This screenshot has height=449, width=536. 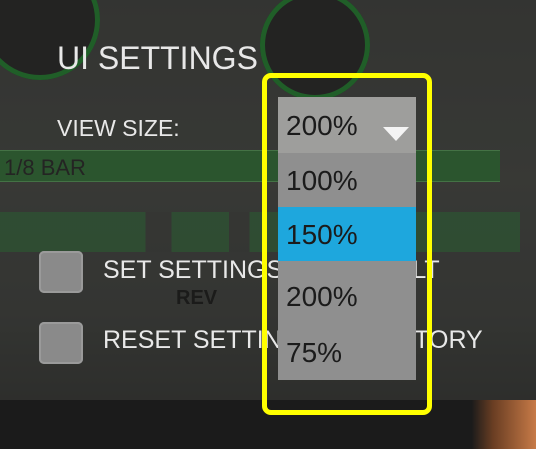 I want to click on view-size-label: VIEW SIZE:, so click(x=118, y=128).